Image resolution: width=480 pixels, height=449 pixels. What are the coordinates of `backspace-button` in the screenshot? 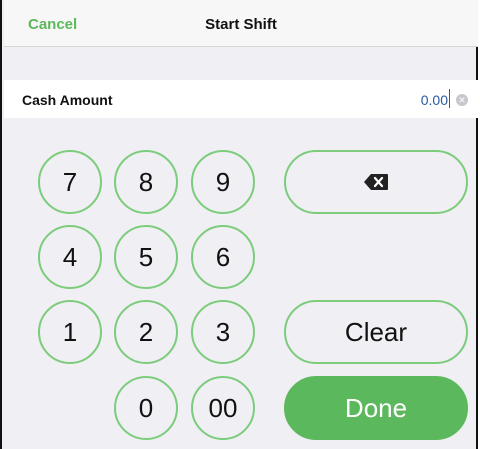 It's located at (376, 182).